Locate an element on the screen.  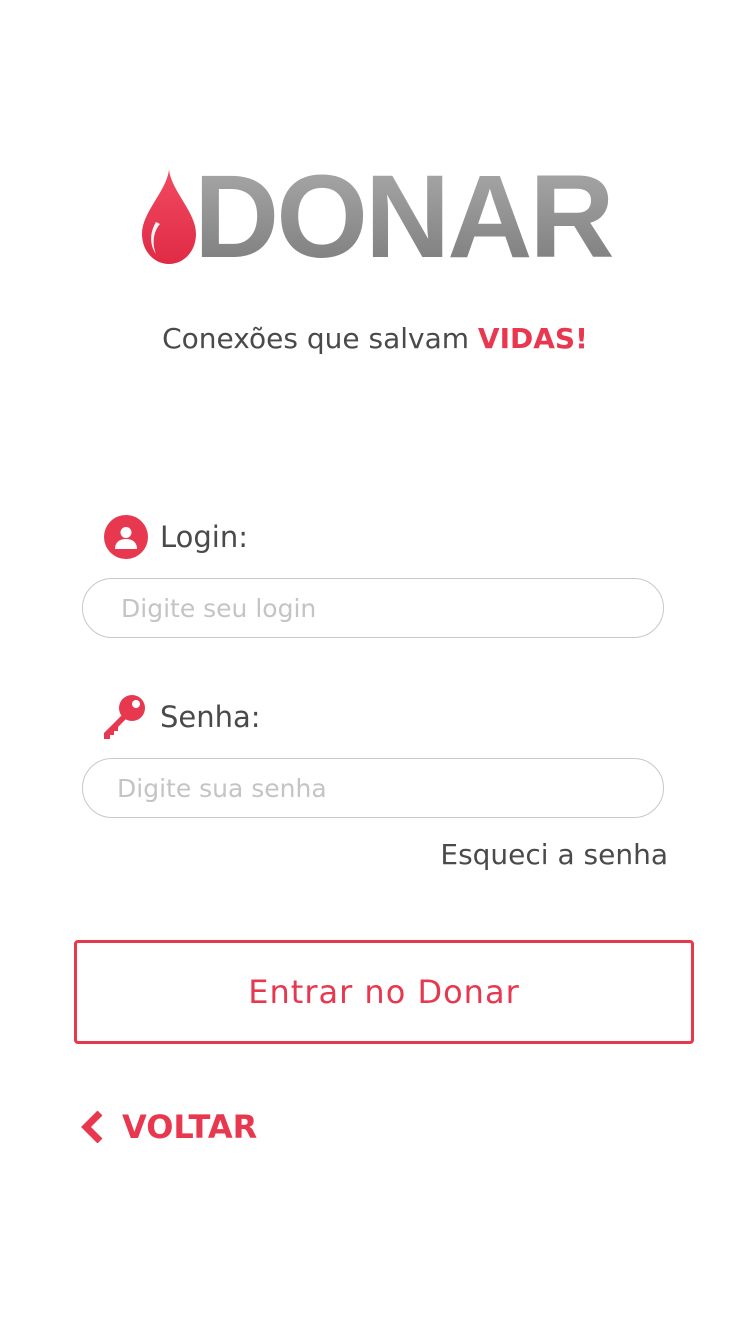
enter-button-label: Entrar no Donar is located at coordinates (384, 992).